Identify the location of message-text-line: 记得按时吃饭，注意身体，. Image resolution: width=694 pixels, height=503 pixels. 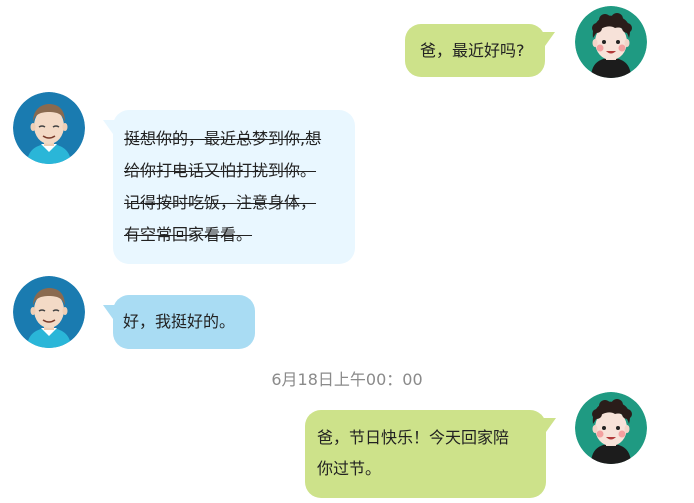
(220, 202).